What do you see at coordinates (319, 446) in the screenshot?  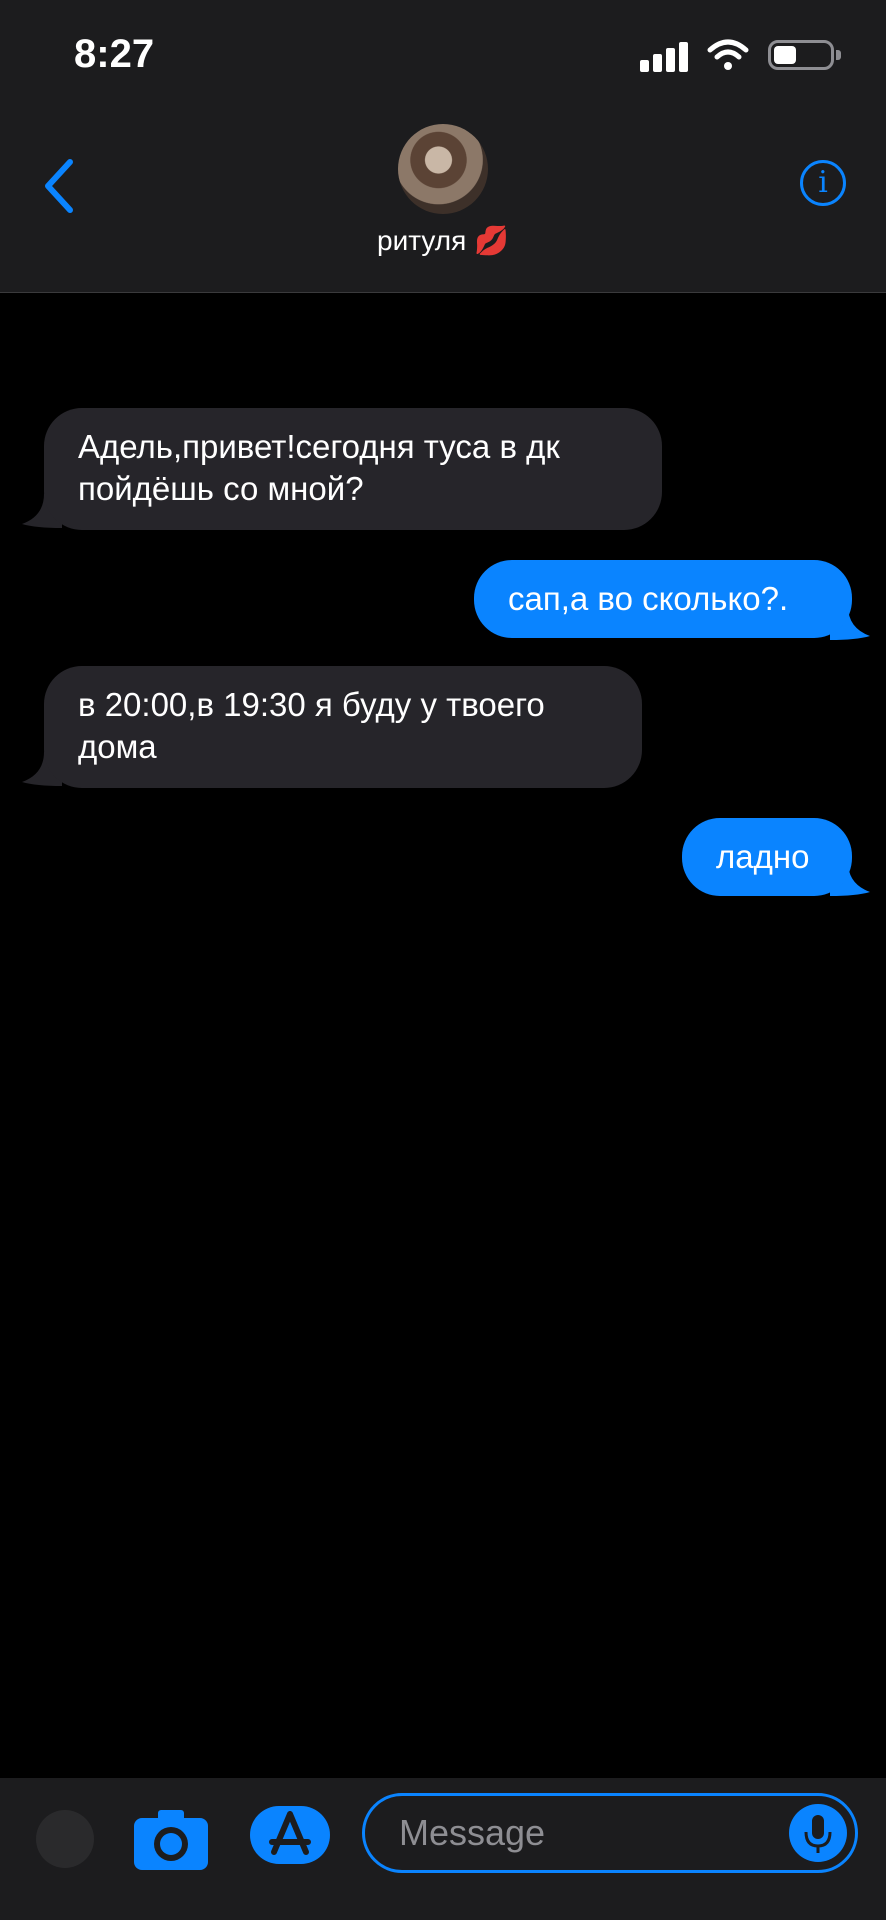 I see `message-line: Адель,привет!сегодня туса в дк` at bounding box center [319, 446].